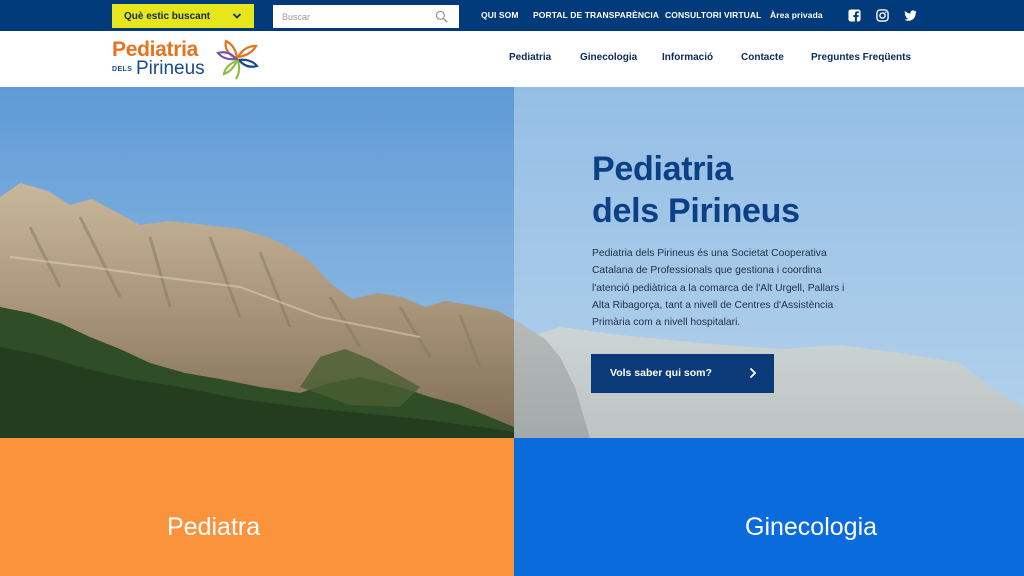 The height and width of the screenshot is (576, 1024). What do you see at coordinates (882, 15) in the screenshot?
I see `instagram-icon` at bounding box center [882, 15].